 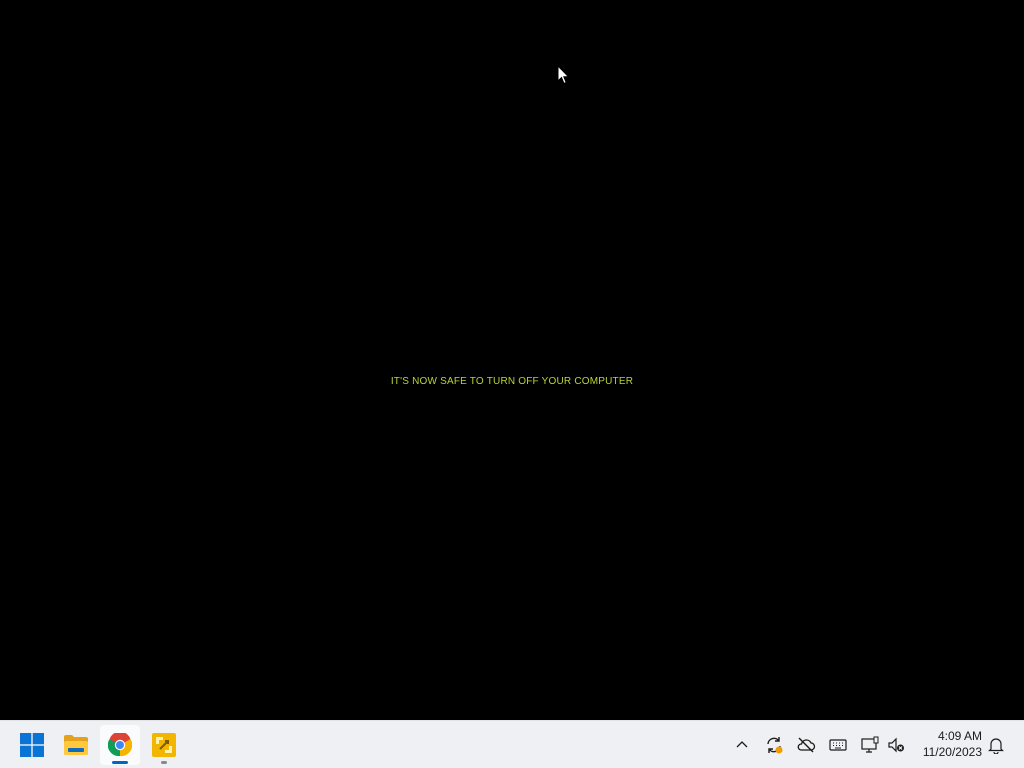 What do you see at coordinates (512, 381) in the screenshot?
I see `shutdown-message: IT'S NOW SAFE TO TURN OFF YOUR COMPUTER` at bounding box center [512, 381].